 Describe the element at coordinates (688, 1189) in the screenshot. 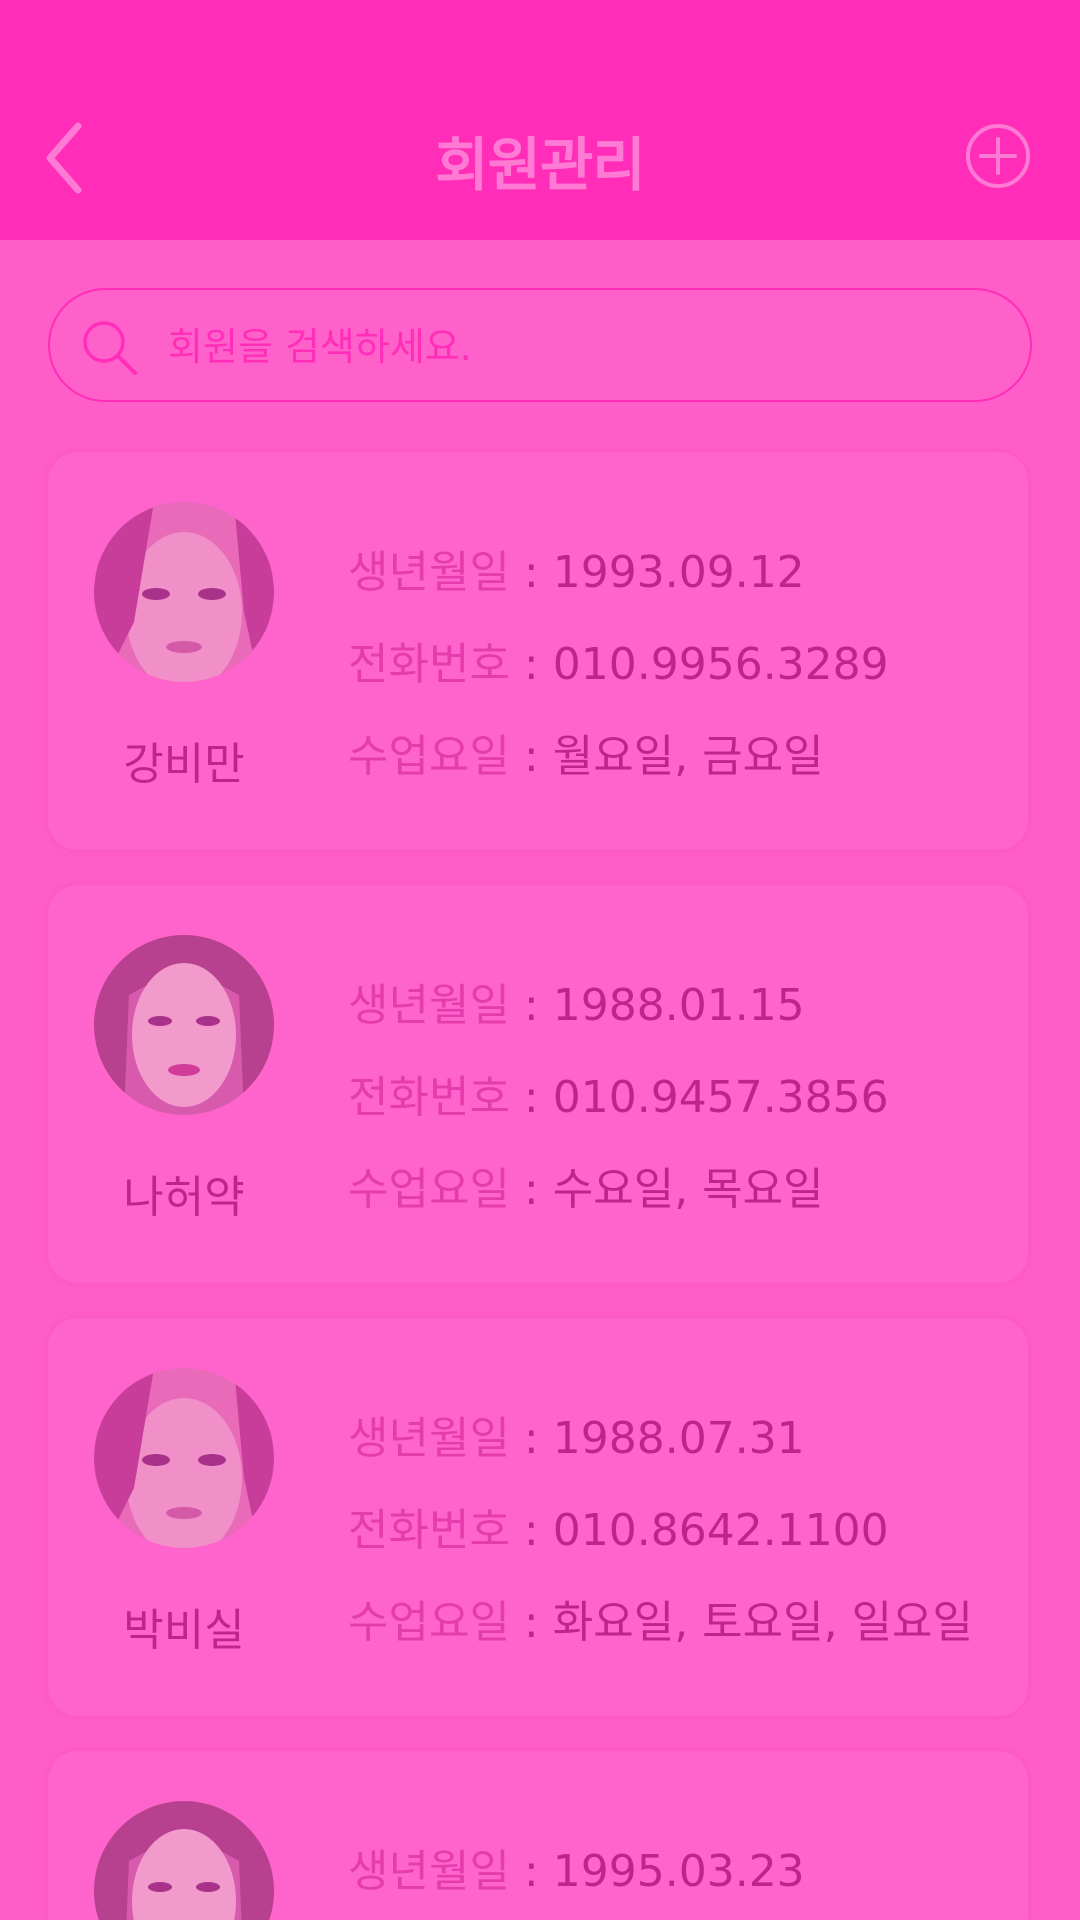

I see `days-value: 수요일, 목요일` at that location.